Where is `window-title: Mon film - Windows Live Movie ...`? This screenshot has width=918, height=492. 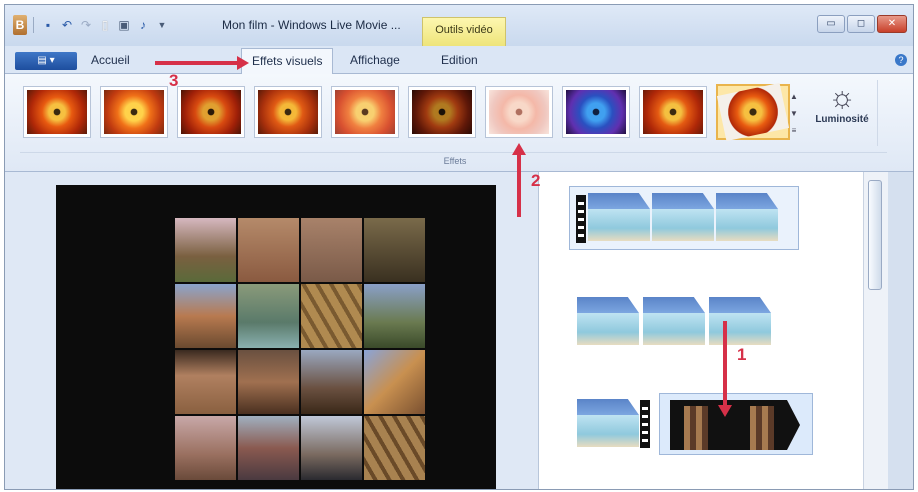 window-title: Mon film - Windows Live Movie ... is located at coordinates (311, 25).